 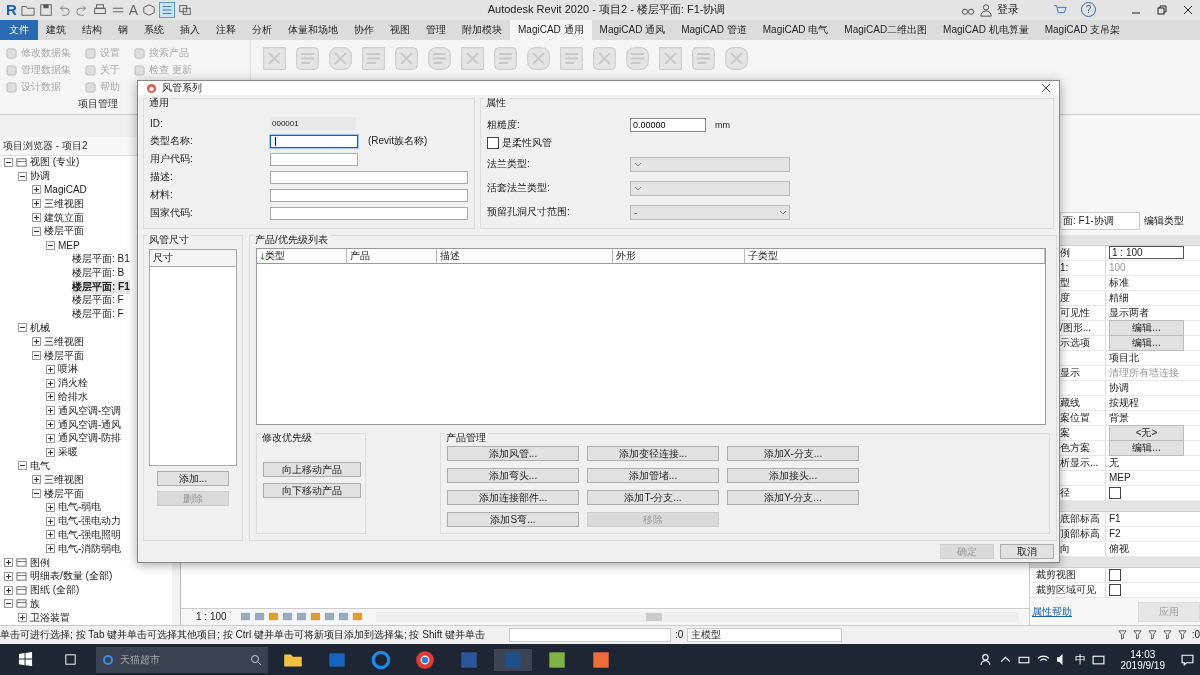 What do you see at coordinates (895, 256) in the screenshot?
I see `column-header: 子类型` at bounding box center [895, 256].